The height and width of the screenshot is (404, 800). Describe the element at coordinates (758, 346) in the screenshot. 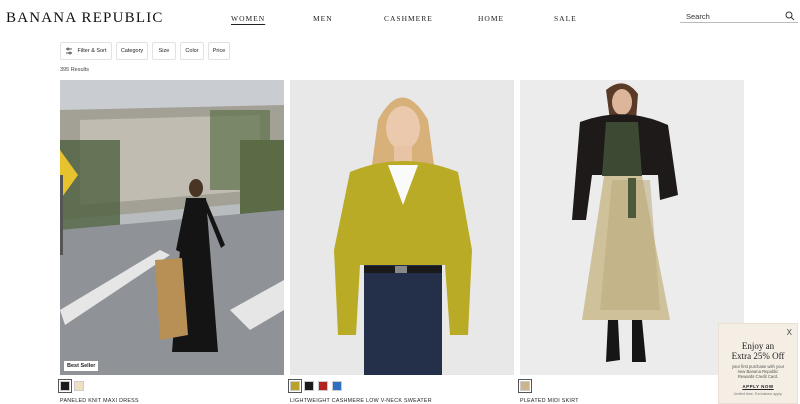

I see `promo-title-line1: Enjoy an` at that location.